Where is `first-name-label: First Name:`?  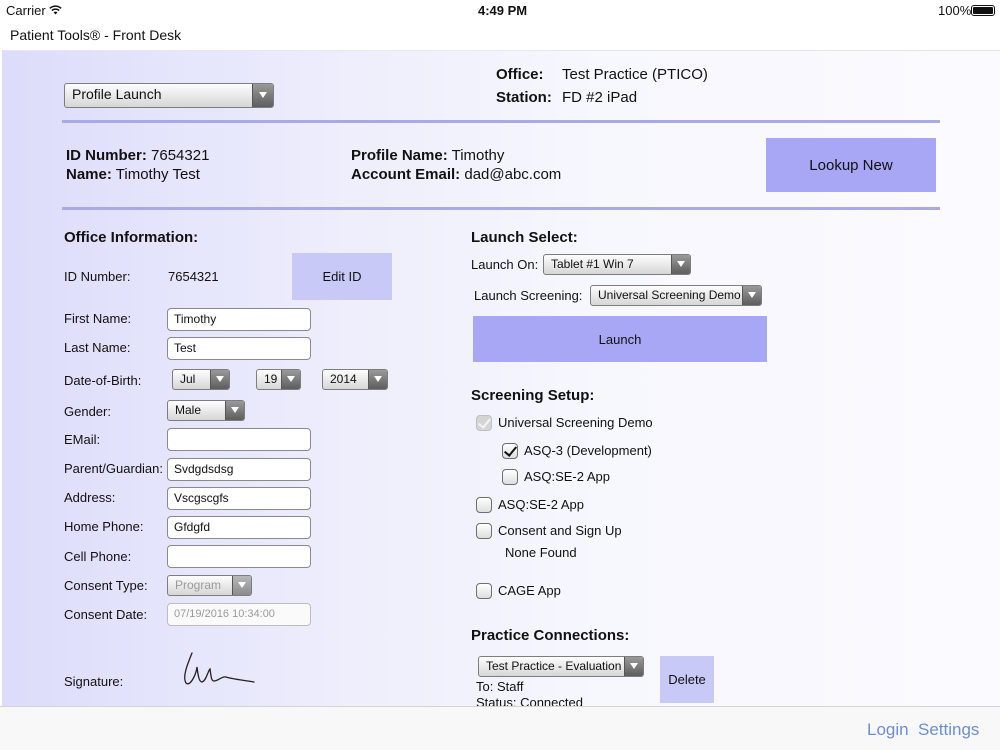
first-name-label: First Name: is located at coordinates (98, 318).